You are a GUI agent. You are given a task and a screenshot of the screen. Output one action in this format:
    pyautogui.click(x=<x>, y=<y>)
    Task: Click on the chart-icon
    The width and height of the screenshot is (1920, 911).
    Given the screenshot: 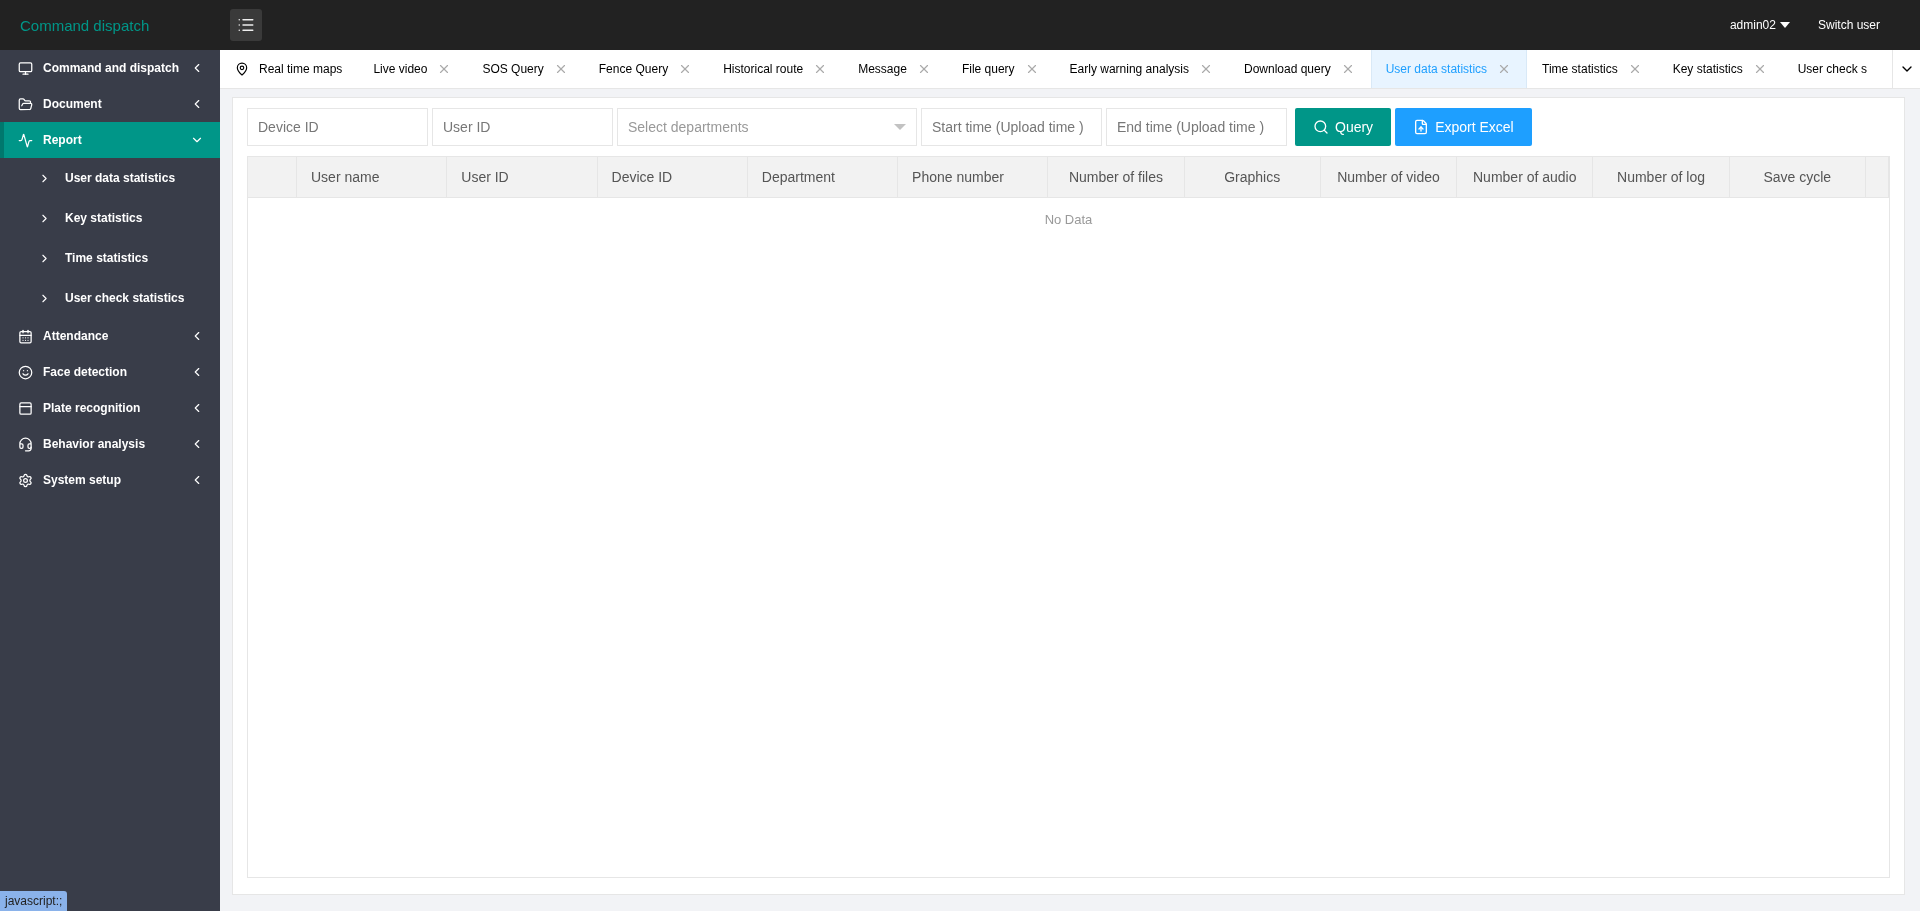 What is the action you would take?
    pyautogui.click(x=25, y=140)
    